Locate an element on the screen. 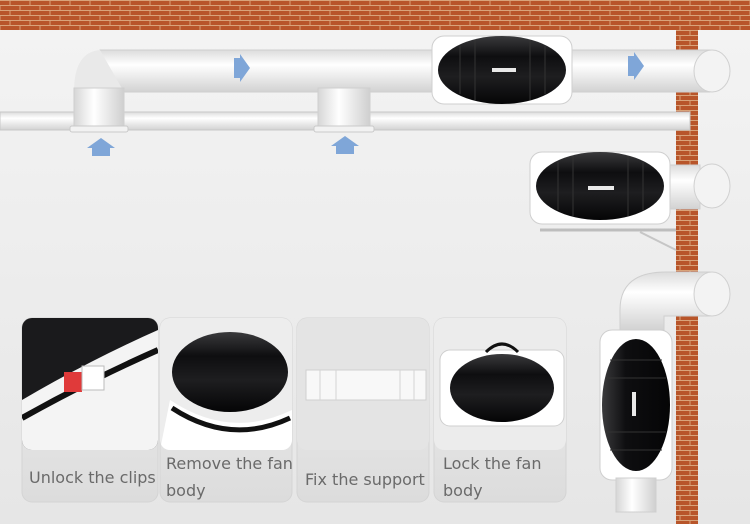  caption-step-1: Unlock the clips is located at coordinates (94, 477).